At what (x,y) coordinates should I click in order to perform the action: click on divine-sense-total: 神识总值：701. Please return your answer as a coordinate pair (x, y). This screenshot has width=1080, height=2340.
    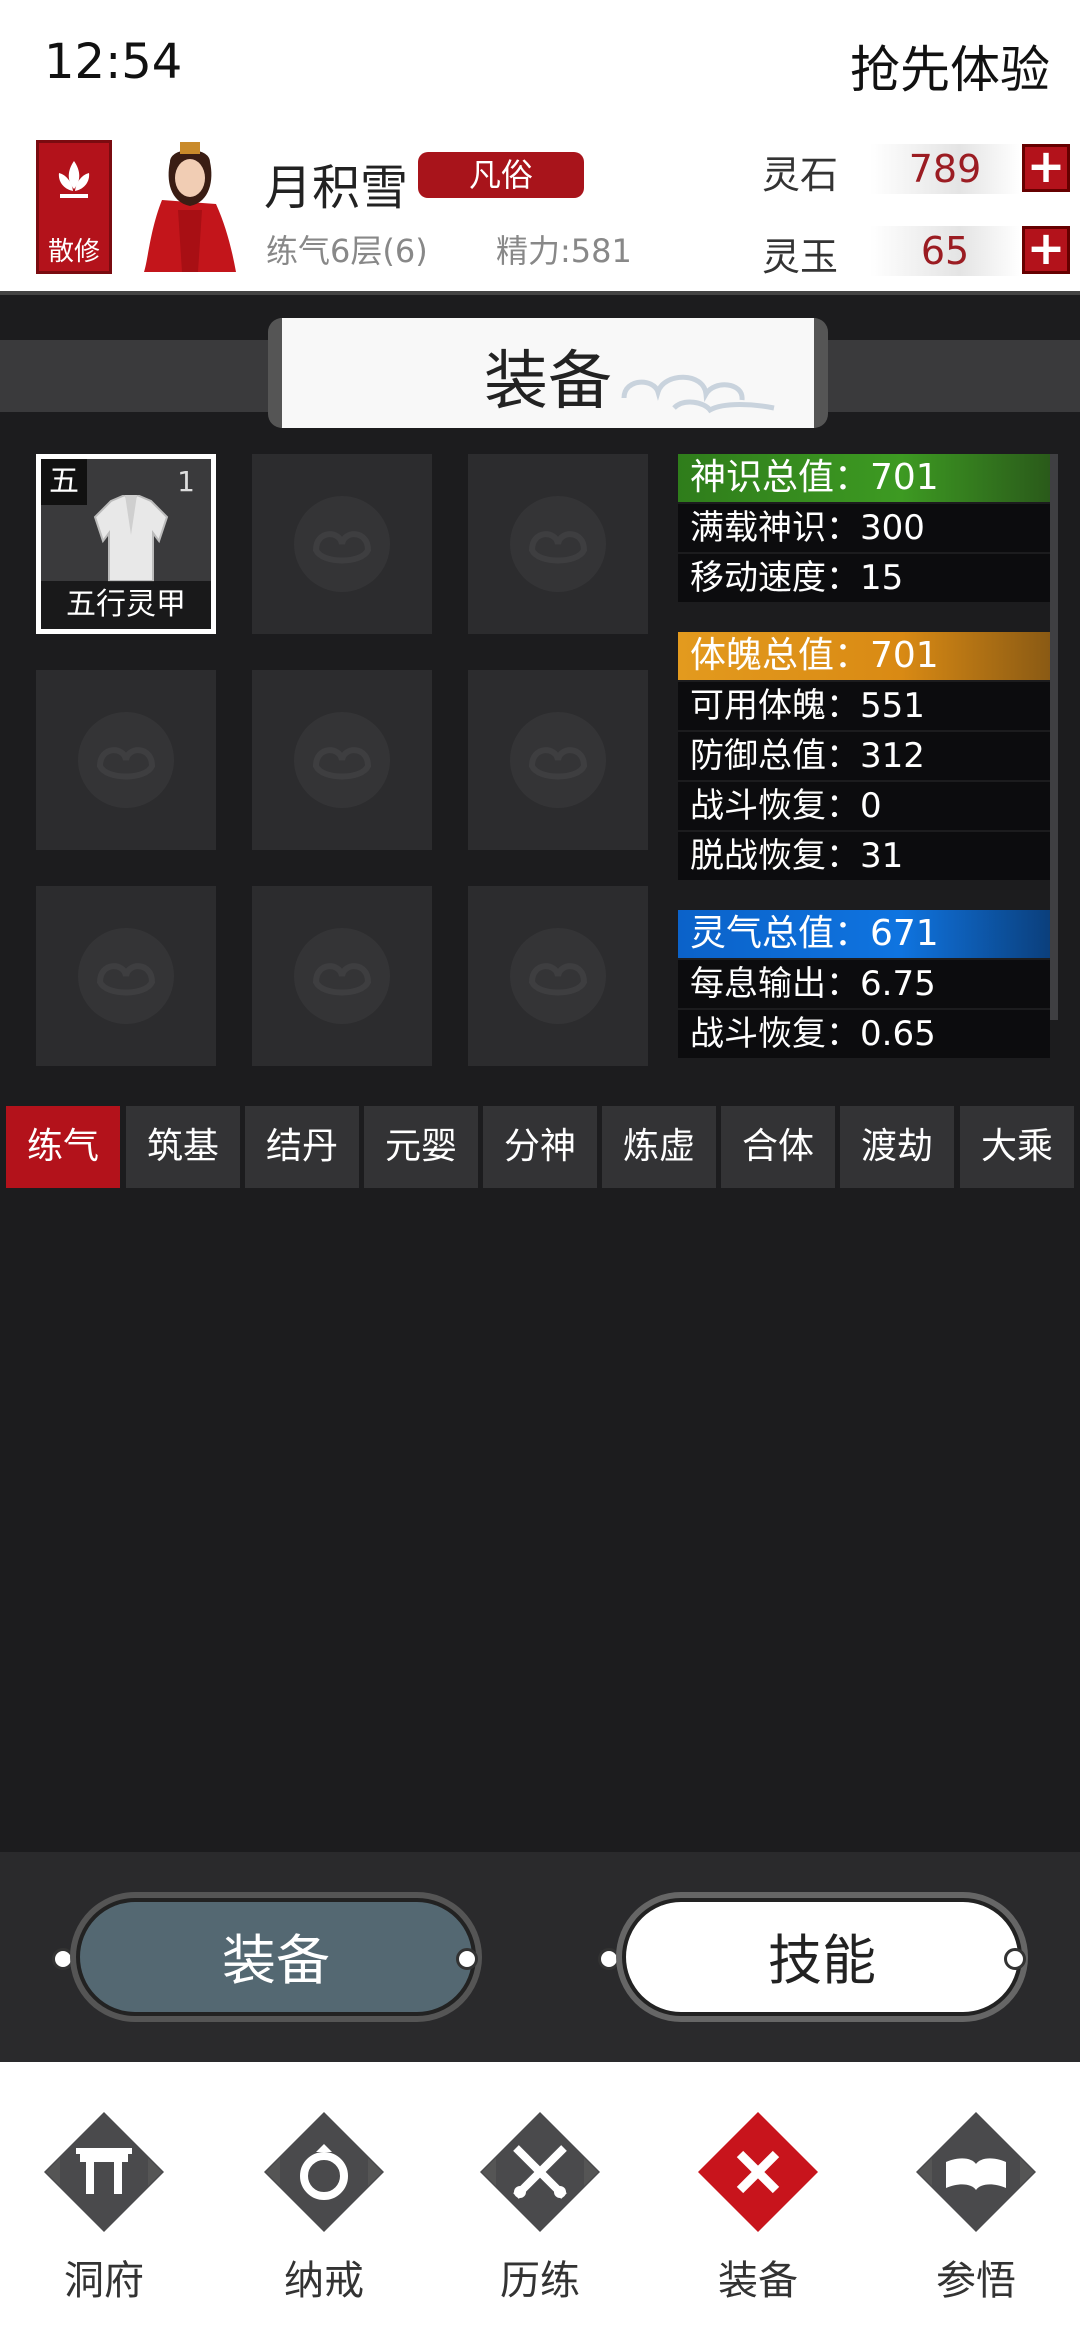
    Looking at the image, I should click on (864, 478).